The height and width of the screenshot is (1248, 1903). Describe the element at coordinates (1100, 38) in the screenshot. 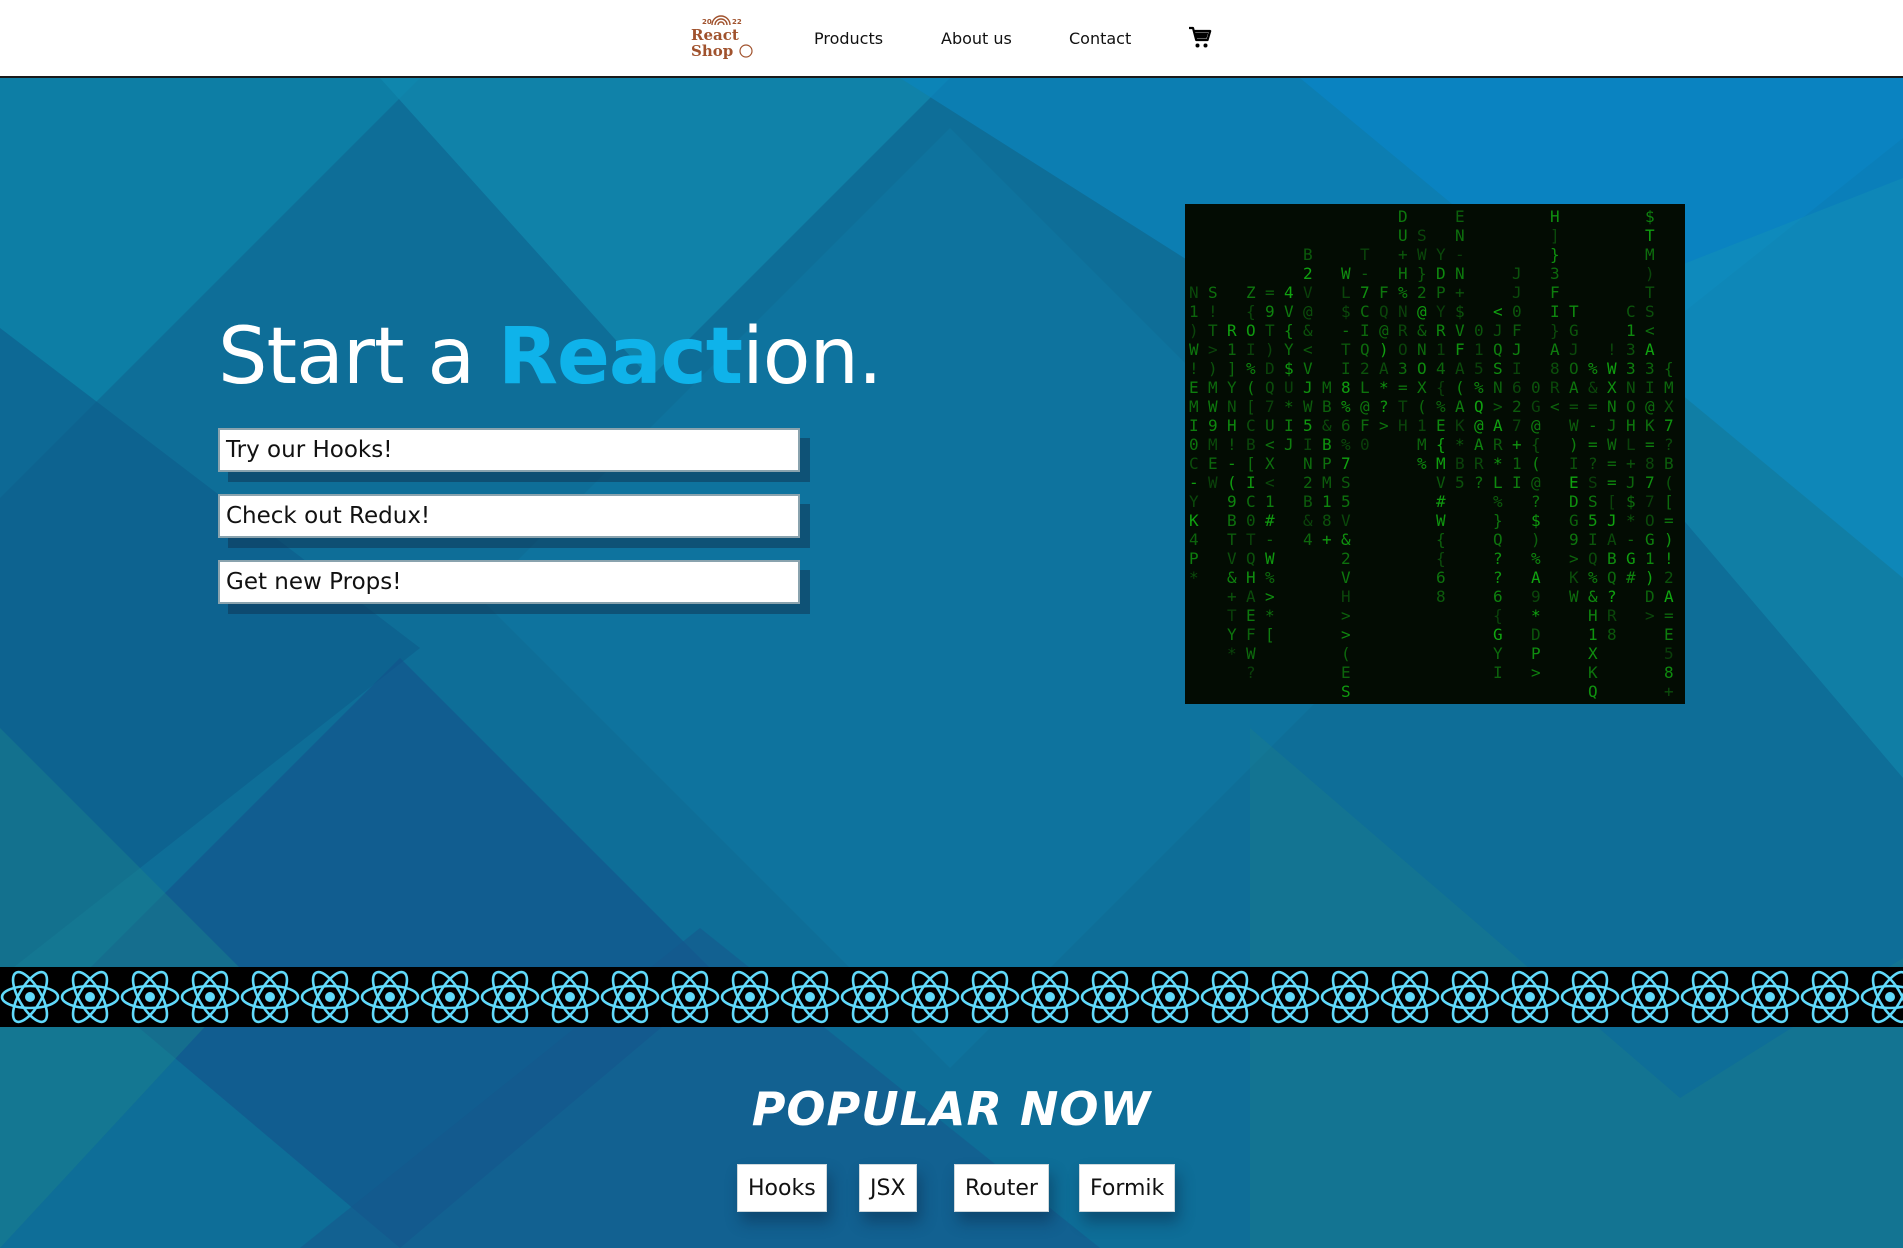

I see `nav-contact: Contact` at that location.